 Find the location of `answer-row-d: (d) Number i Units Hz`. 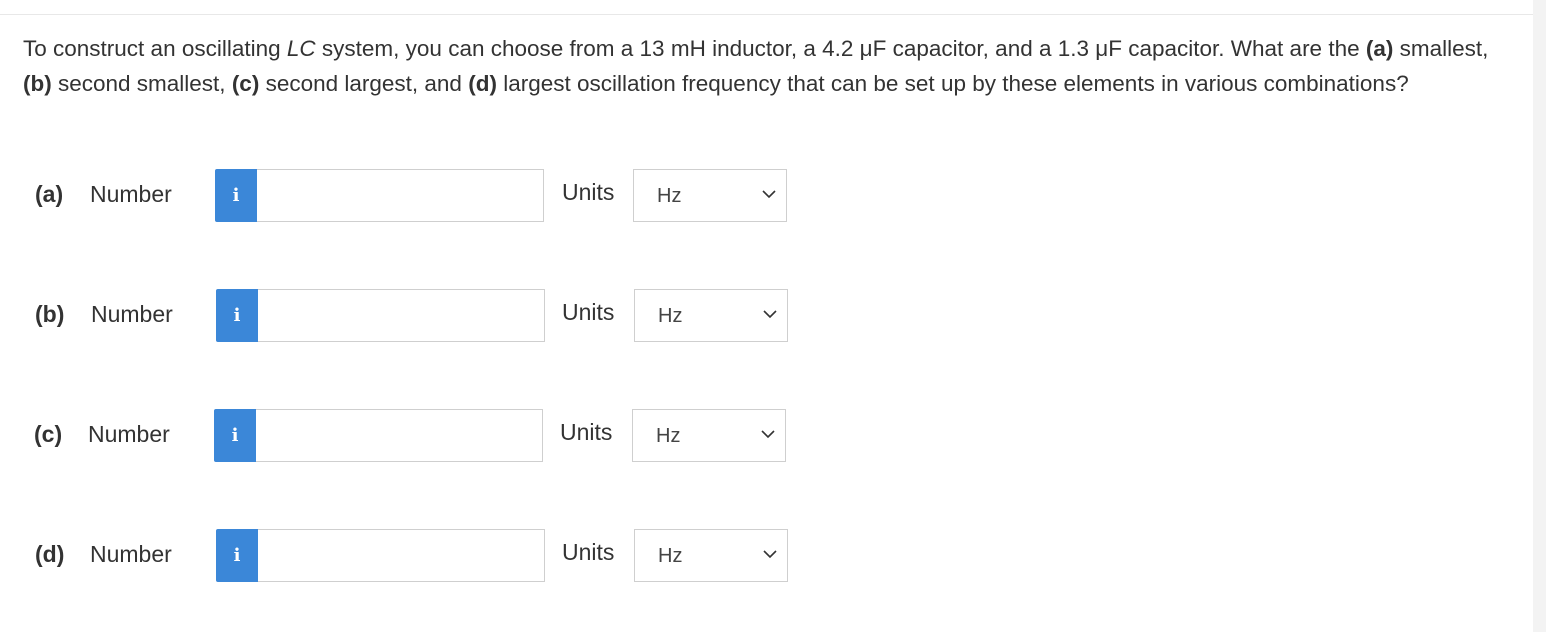

answer-row-d: (d) Number i Units Hz is located at coordinates (400, 556).